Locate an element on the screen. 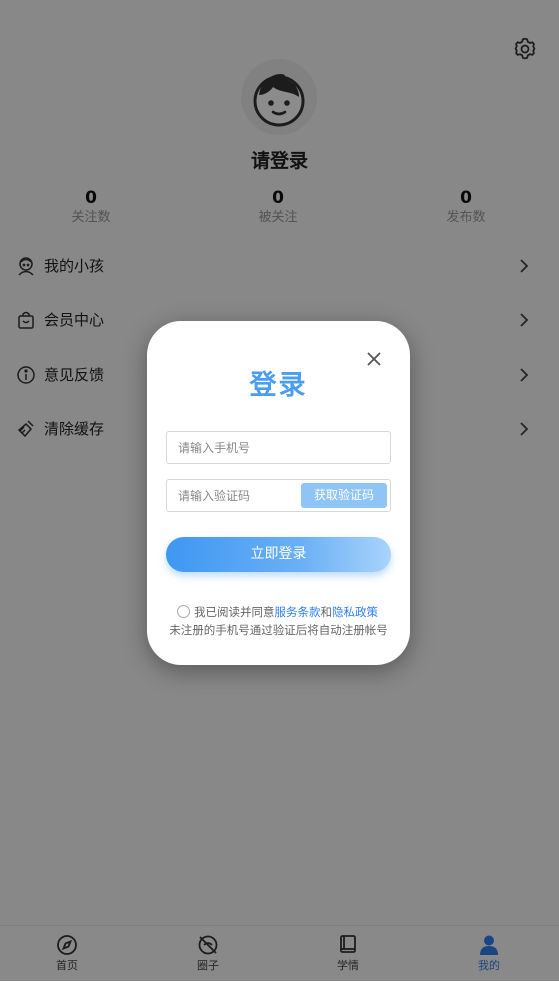 Image resolution: width=559 pixels, height=982 pixels. phone-input: 请输入手机号 is located at coordinates (278, 447).